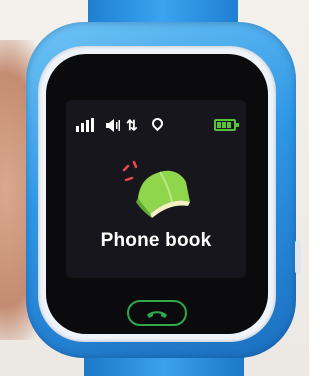 The image size is (320, 376). What do you see at coordinates (156, 240) in the screenshot?
I see `app-label: Phone book` at bounding box center [156, 240].